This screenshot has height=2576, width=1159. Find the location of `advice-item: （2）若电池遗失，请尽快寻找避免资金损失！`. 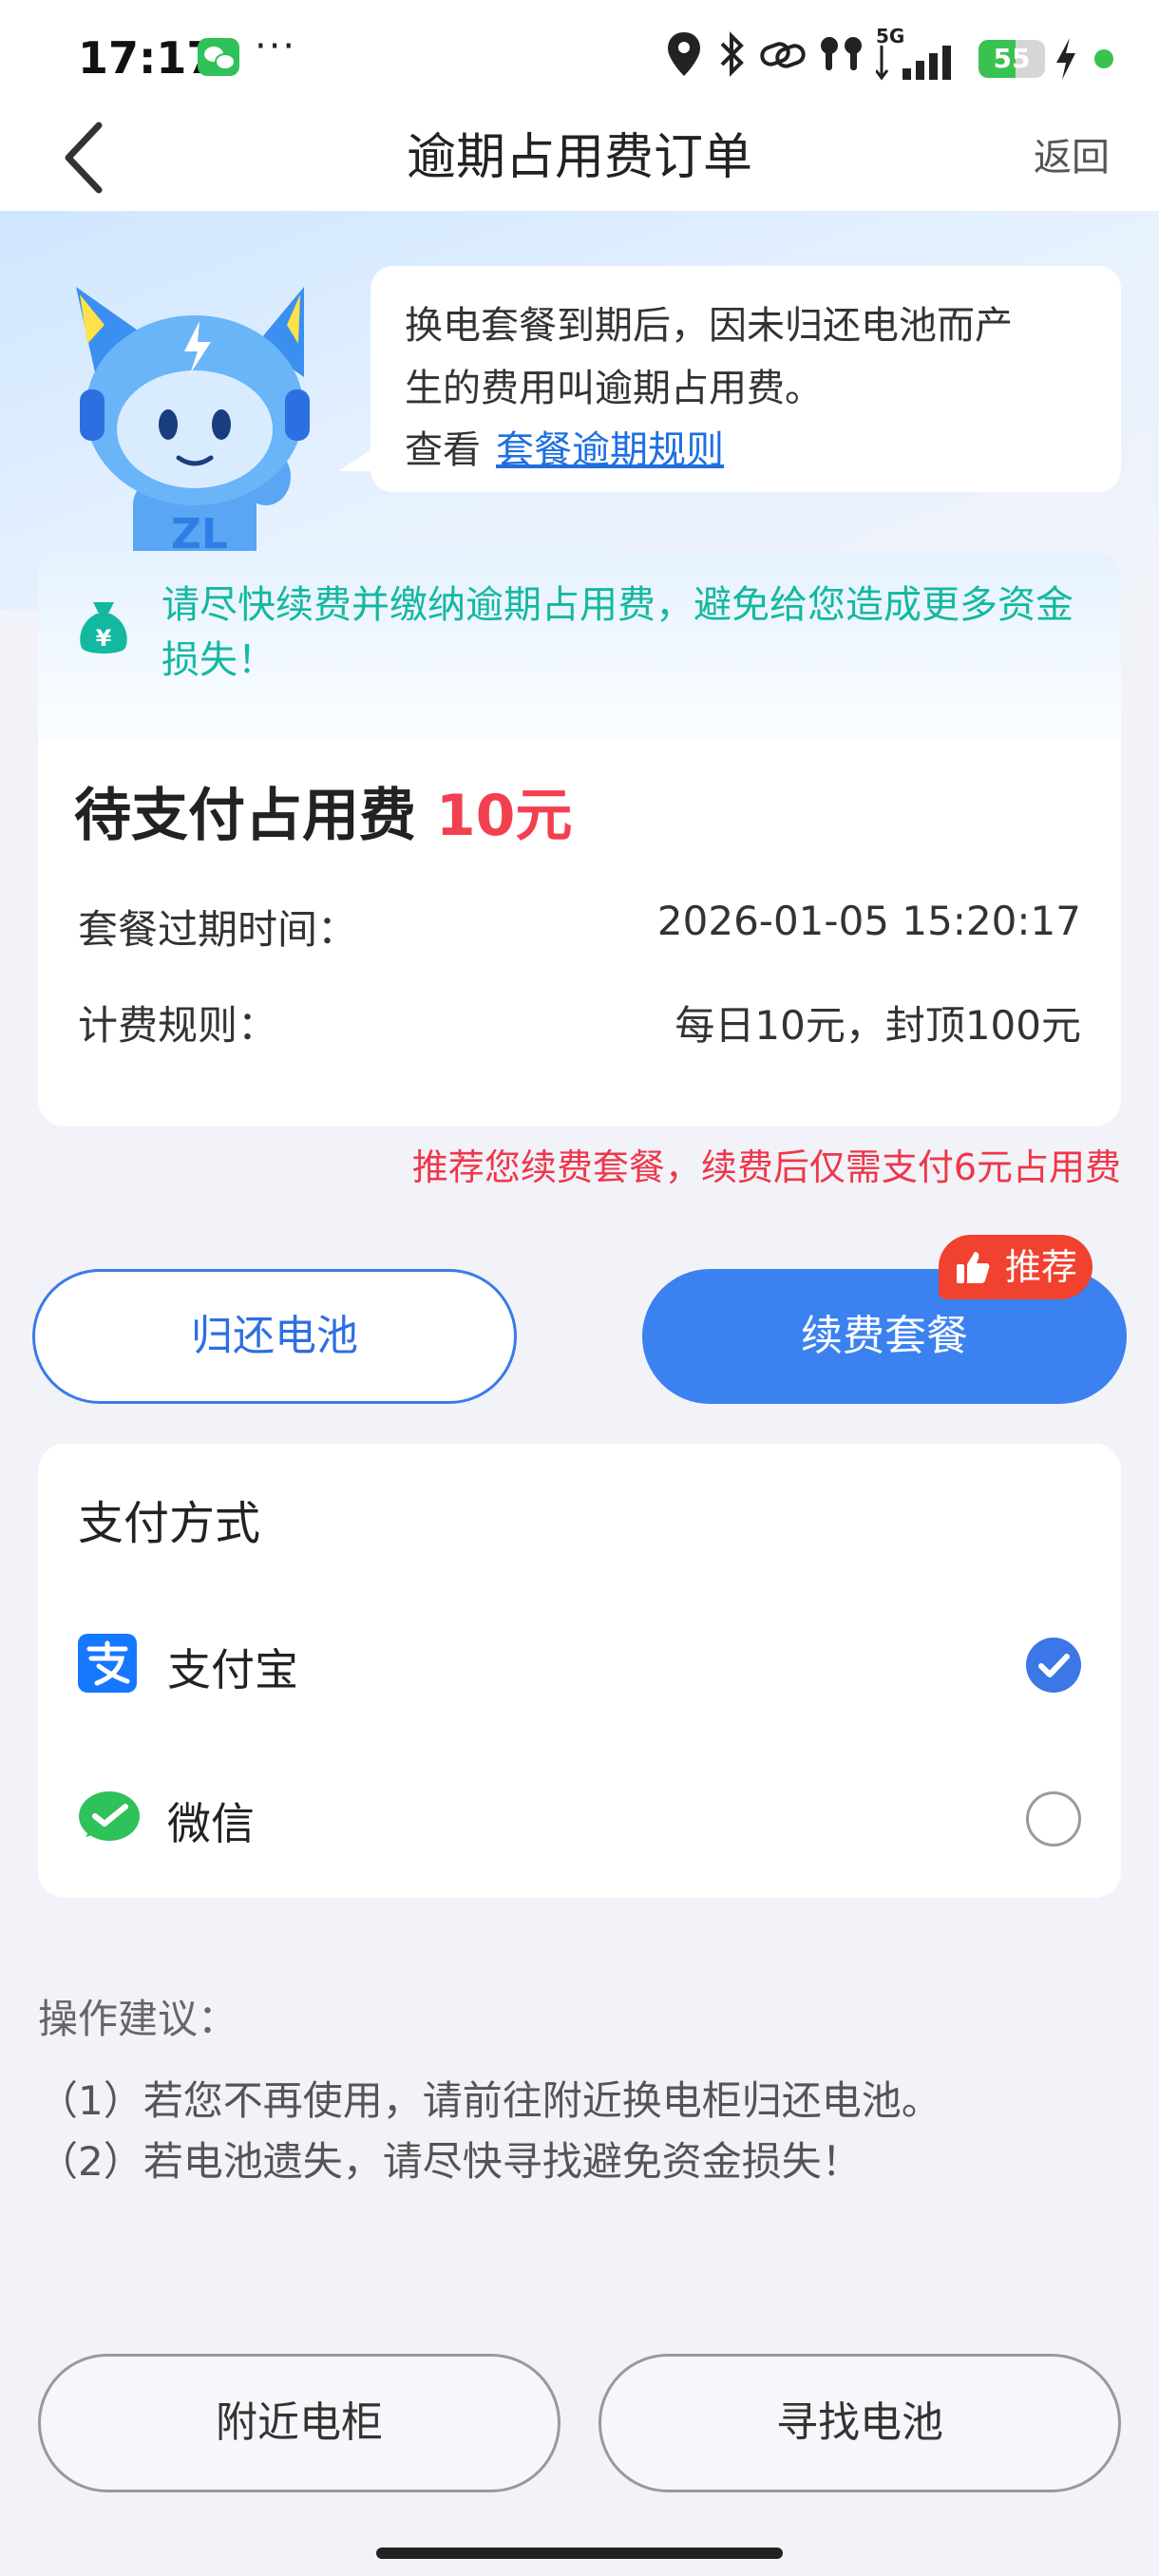

advice-item: （2）若电池遗失，请尽快寻找避免资金损失！ is located at coordinates (450, 2161).